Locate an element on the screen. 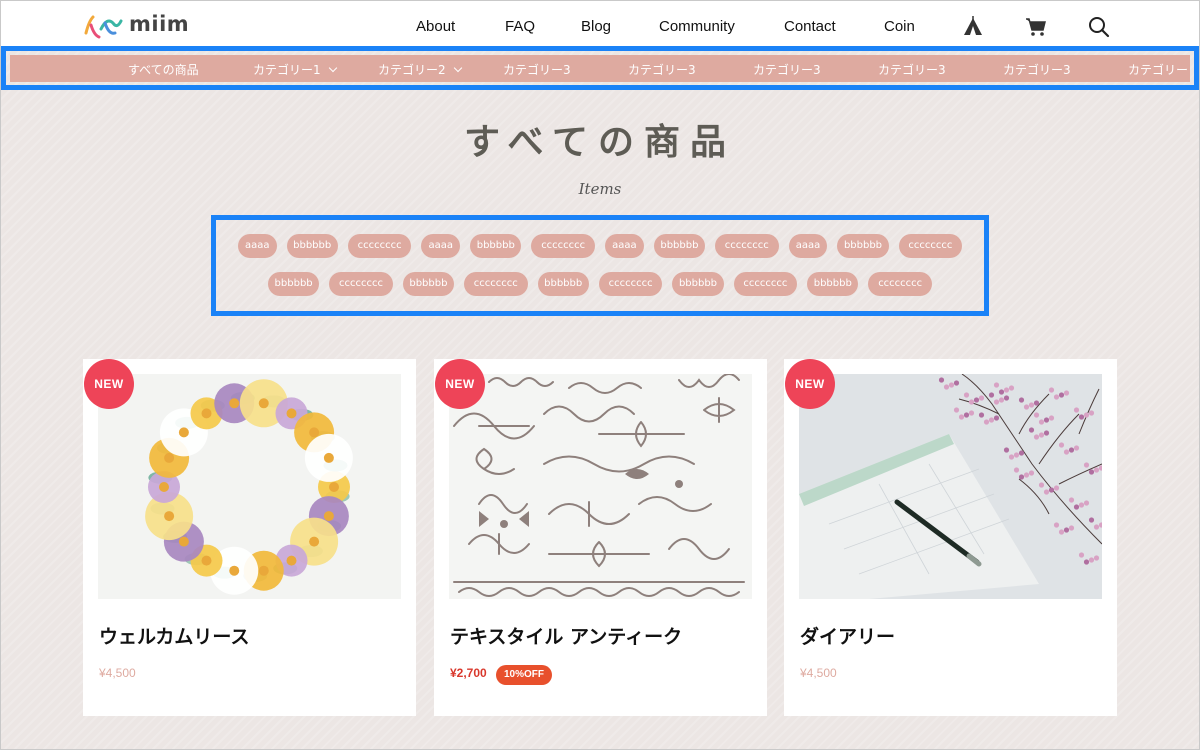 Image resolution: width=1200 pixels, height=750 pixels. product-card: テキスタイル アンティーク ¥2,700 10%OFF is located at coordinates (600, 537).